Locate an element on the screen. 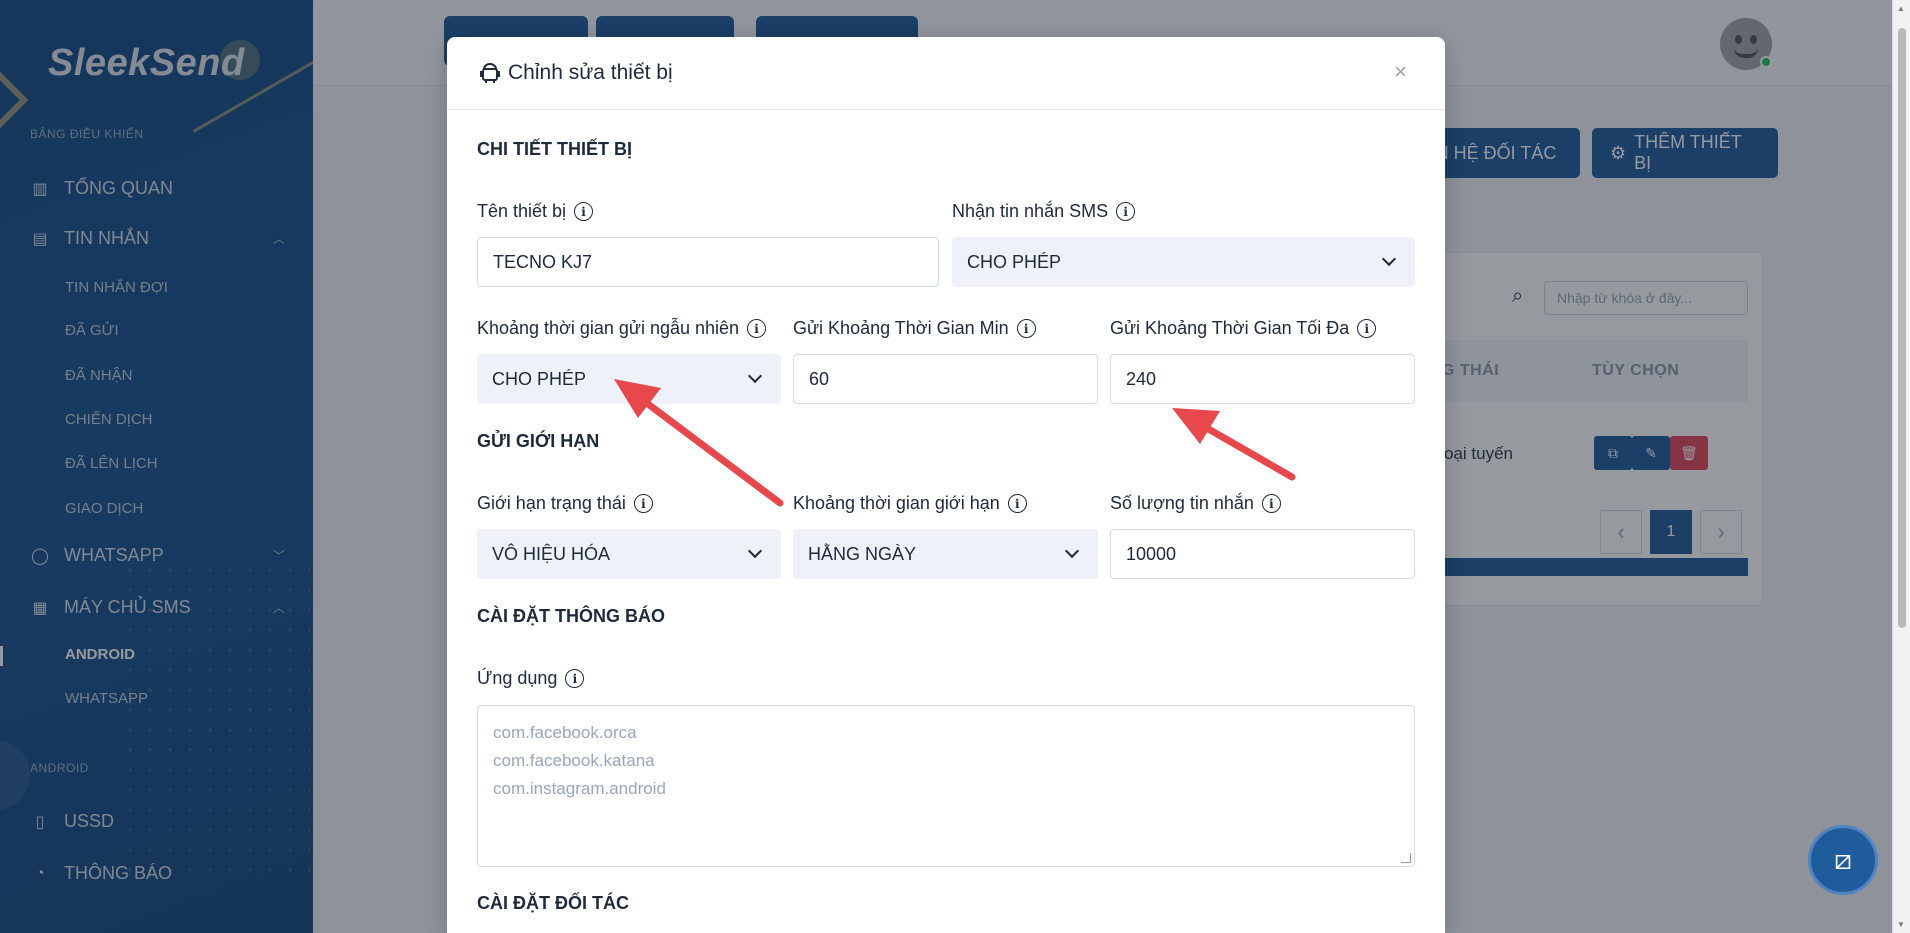  section-send-limit: GỬI GIỚI HẠN is located at coordinates (538, 441).